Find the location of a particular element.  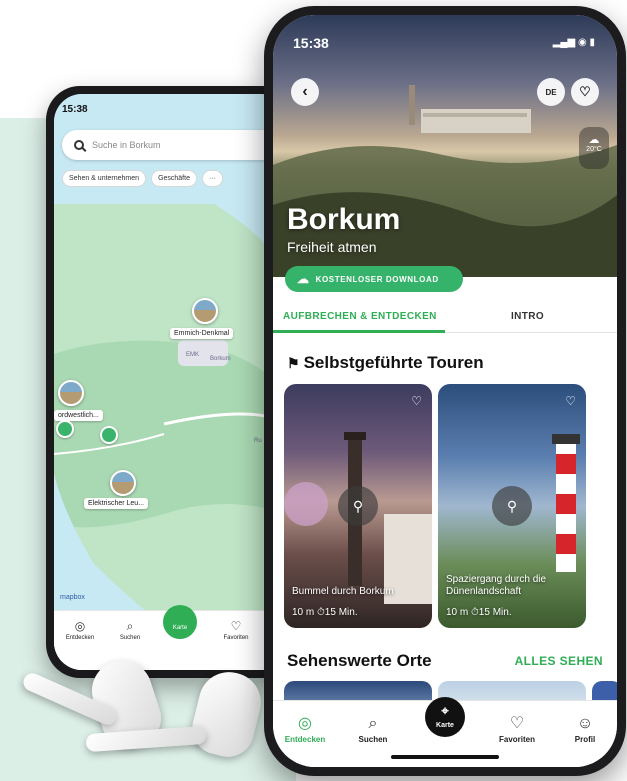

map-pin-icon: ⌖ is located at coordinates (445, 710).